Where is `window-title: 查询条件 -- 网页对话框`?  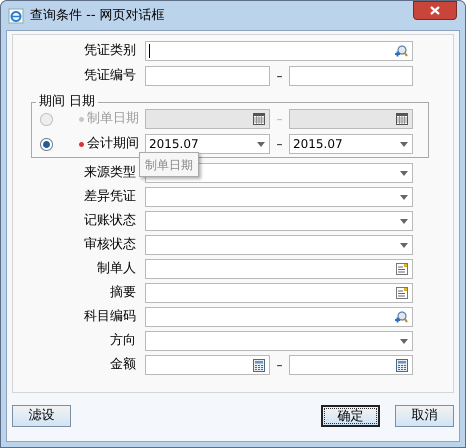 window-title: 查询条件 -- 网页对话框 is located at coordinates (97, 15).